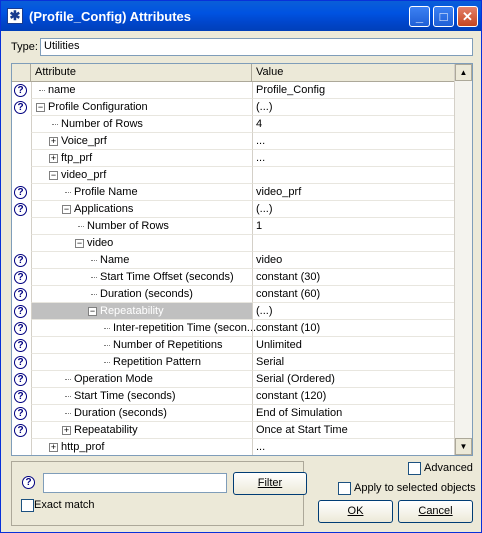 The height and width of the screenshot is (533, 482). Describe the element at coordinates (141, 260) in the screenshot. I see `attribute-cell: Name` at that location.